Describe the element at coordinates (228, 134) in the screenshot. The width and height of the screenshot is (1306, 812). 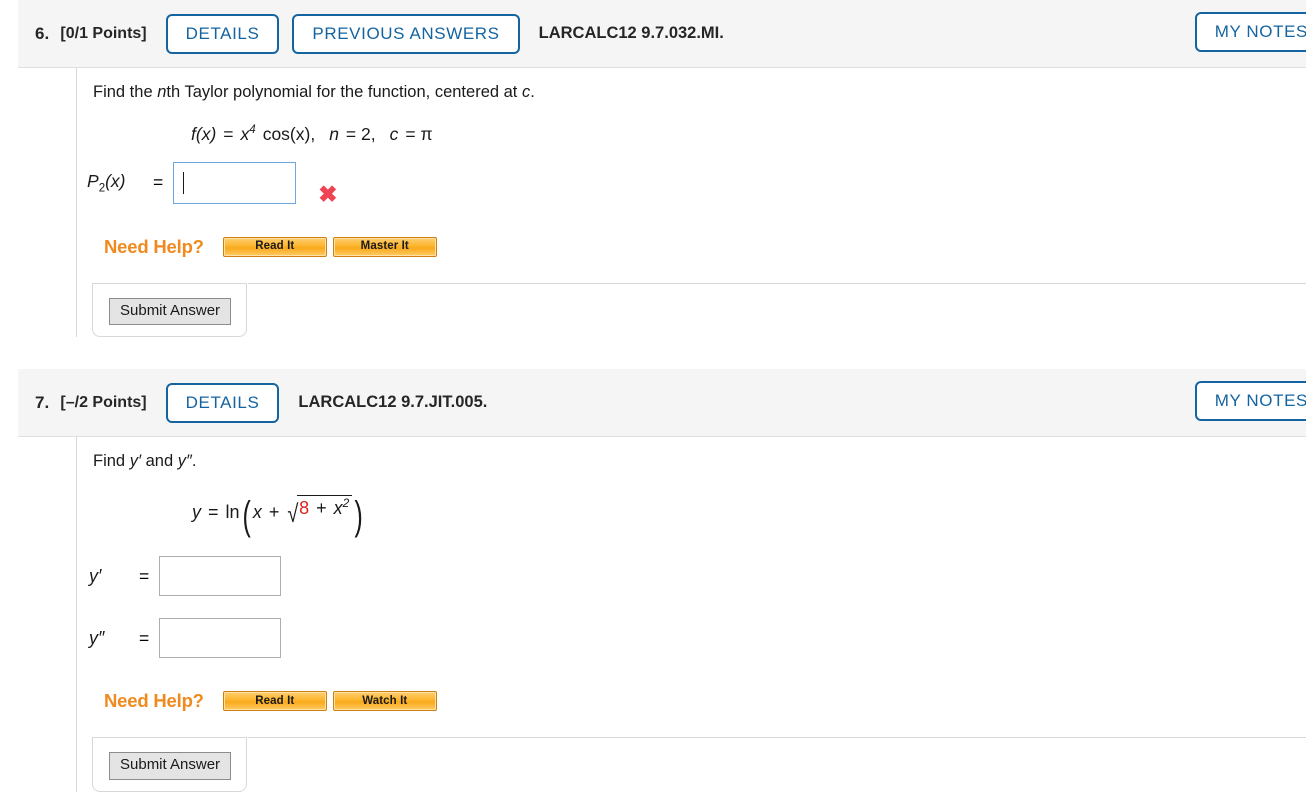
I see `eq-equals: =` at that location.